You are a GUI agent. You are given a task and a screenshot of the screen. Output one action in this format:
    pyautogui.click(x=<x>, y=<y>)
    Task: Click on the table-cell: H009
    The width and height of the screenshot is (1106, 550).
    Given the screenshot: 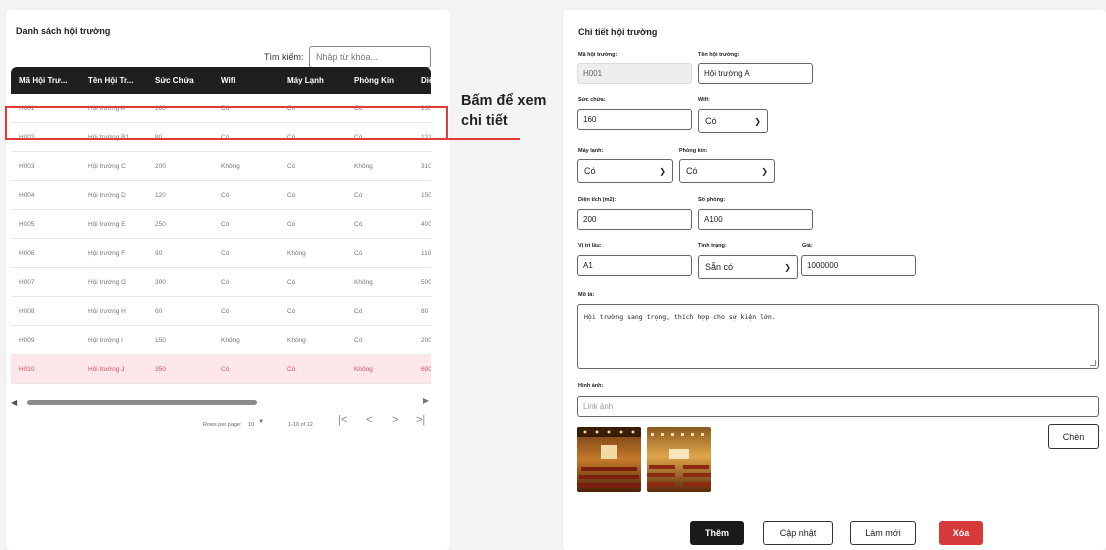 What is the action you would take?
    pyautogui.click(x=27, y=340)
    